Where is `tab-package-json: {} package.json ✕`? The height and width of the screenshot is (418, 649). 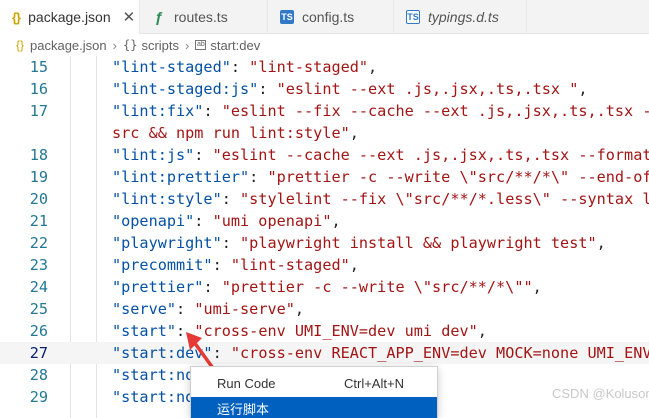
tab-package-json: {} package.json ✕ is located at coordinates (70, 17).